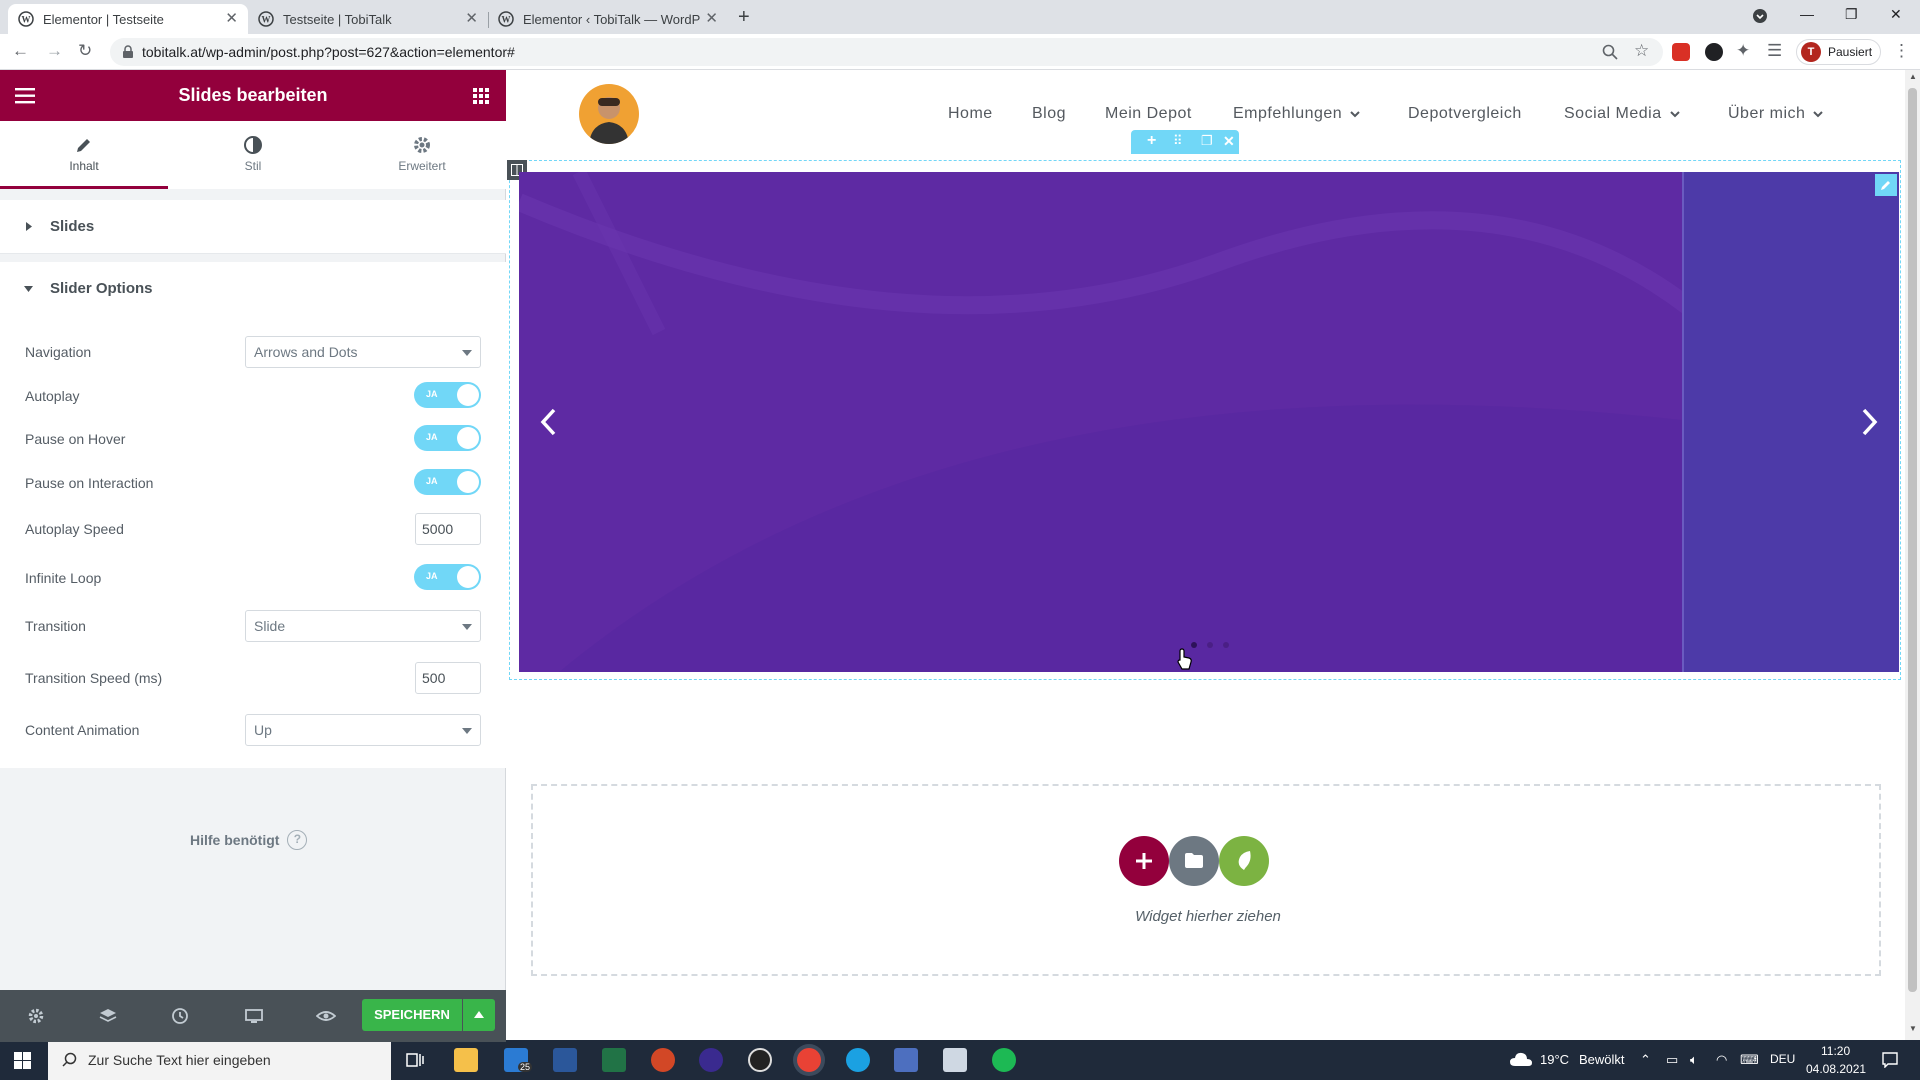  What do you see at coordinates (1869, 422) in the screenshot?
I see `next-arrow-icon` at bounding box center [1869, 422].